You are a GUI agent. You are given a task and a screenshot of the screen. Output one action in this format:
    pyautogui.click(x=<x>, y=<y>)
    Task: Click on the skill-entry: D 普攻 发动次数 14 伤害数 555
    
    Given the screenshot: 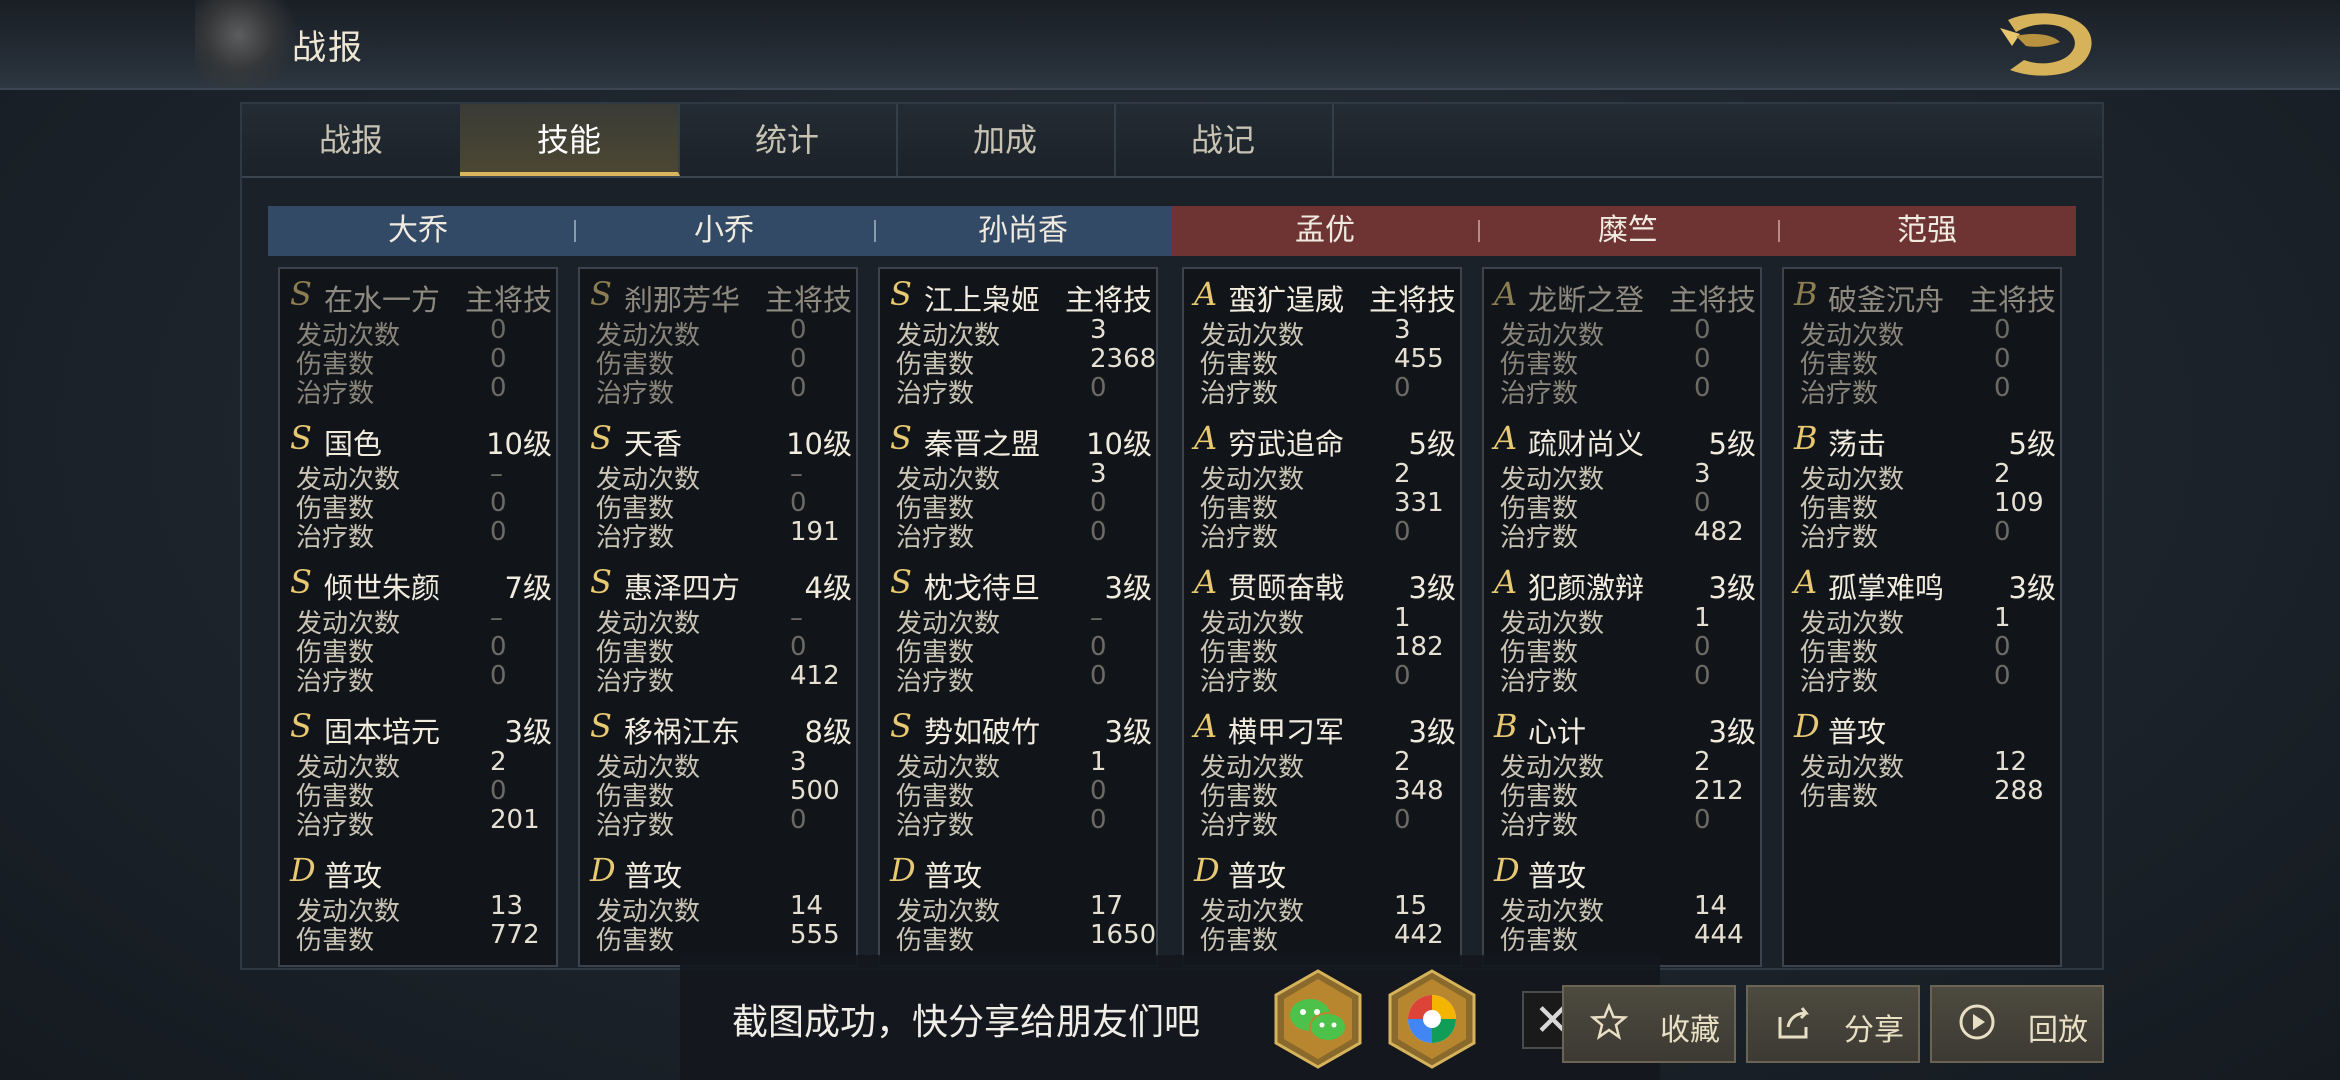 What is the action you would take?
    pyautogui.click(x=721, y=903)
    